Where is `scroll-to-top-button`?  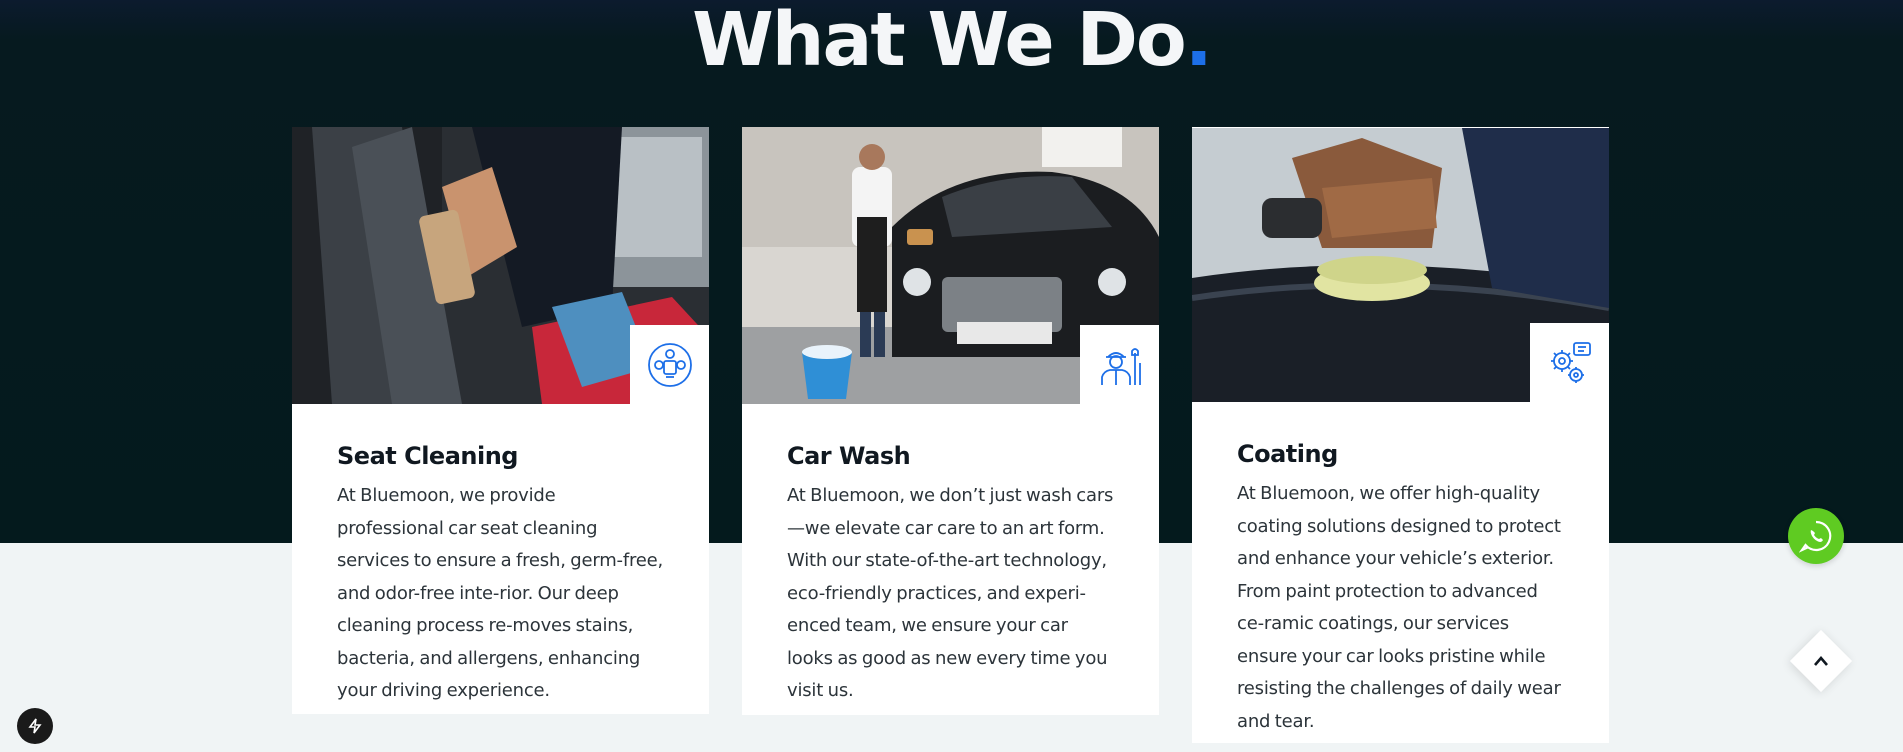
scroll-to-top-button is located at coordinates (1821, 661).